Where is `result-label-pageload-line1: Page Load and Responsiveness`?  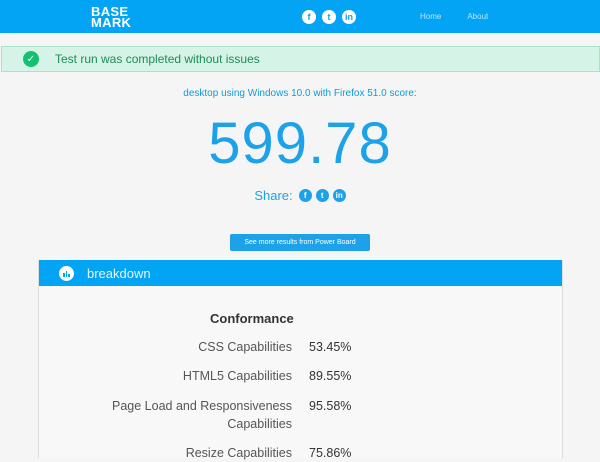 result-label-pageload-line1: Page Load and Responsiveness is located at coordinates (202, 406).